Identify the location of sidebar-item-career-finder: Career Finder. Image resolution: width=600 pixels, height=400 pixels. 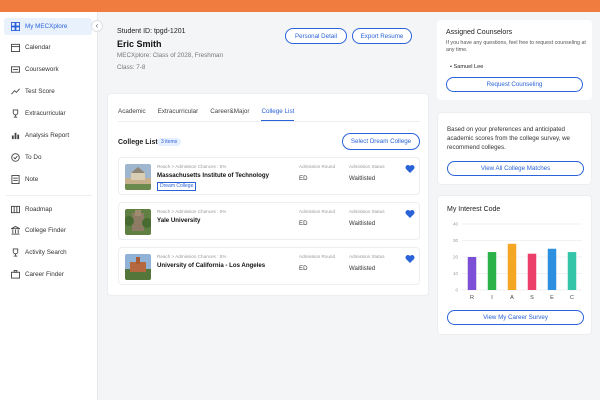
(48, 274).